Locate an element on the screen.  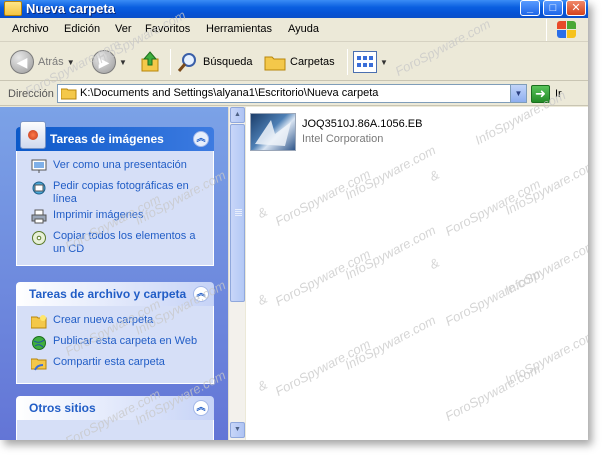
menu-tools: Herramientas is located at coordinates (239, 29).